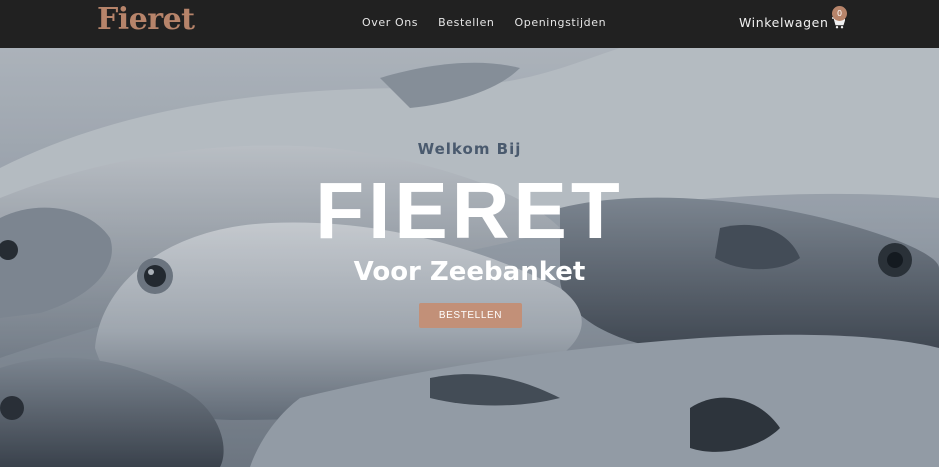 The height and width of the screenshot is (467, 939). What do you see at coordinates (469, 272) in the screenshot?
I see `hero-tagline: Voor Zeebanket` at bounding box center [469, 272].